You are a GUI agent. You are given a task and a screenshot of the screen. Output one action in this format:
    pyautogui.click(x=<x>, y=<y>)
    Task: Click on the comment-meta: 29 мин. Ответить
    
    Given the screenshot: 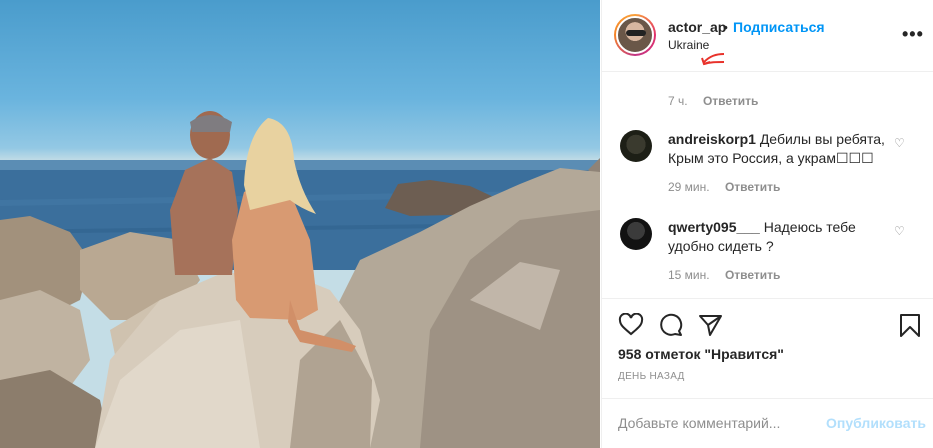 What is the action you would take?
    pyautogui.click(x=724, y=187)
    